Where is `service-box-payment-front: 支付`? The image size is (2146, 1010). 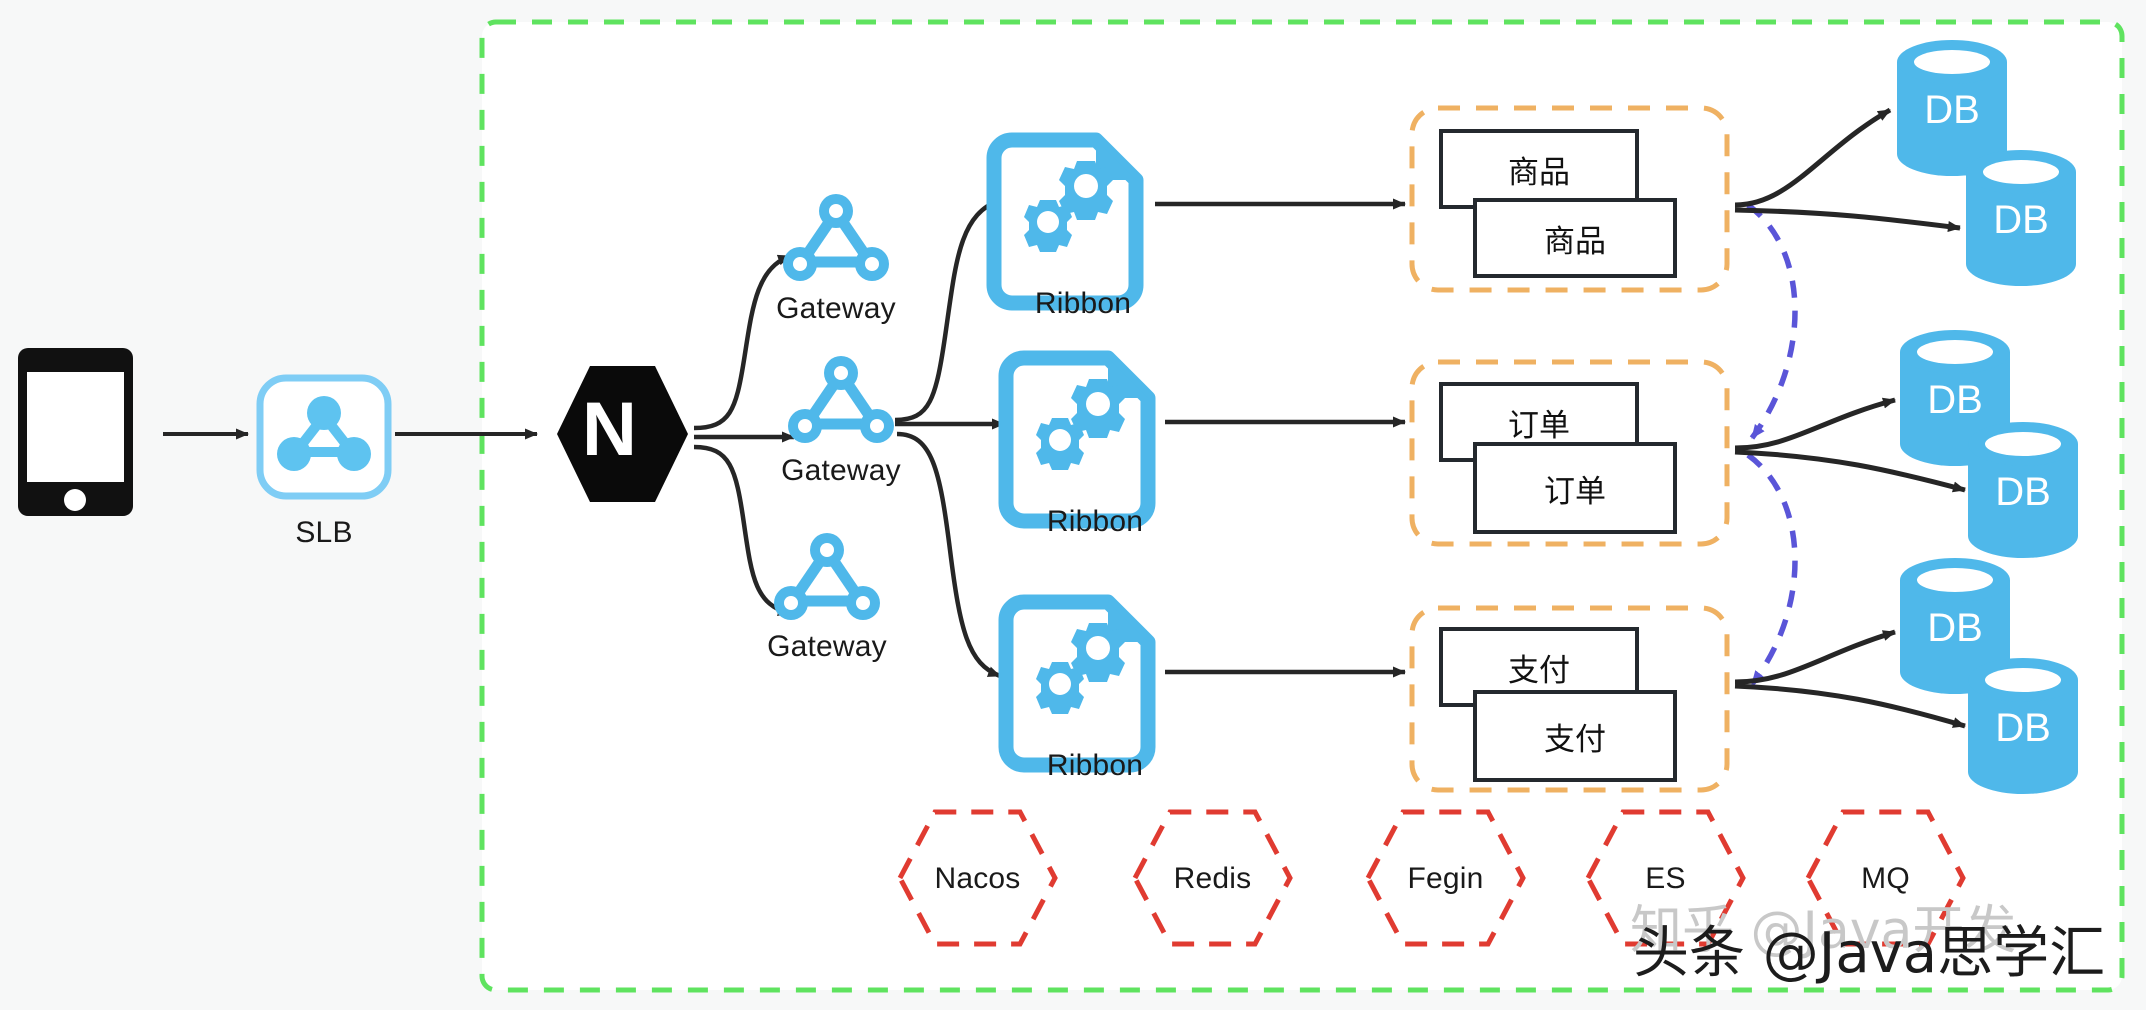 service-box-payment-front: 支付 is located at coordinates (1575, 736).